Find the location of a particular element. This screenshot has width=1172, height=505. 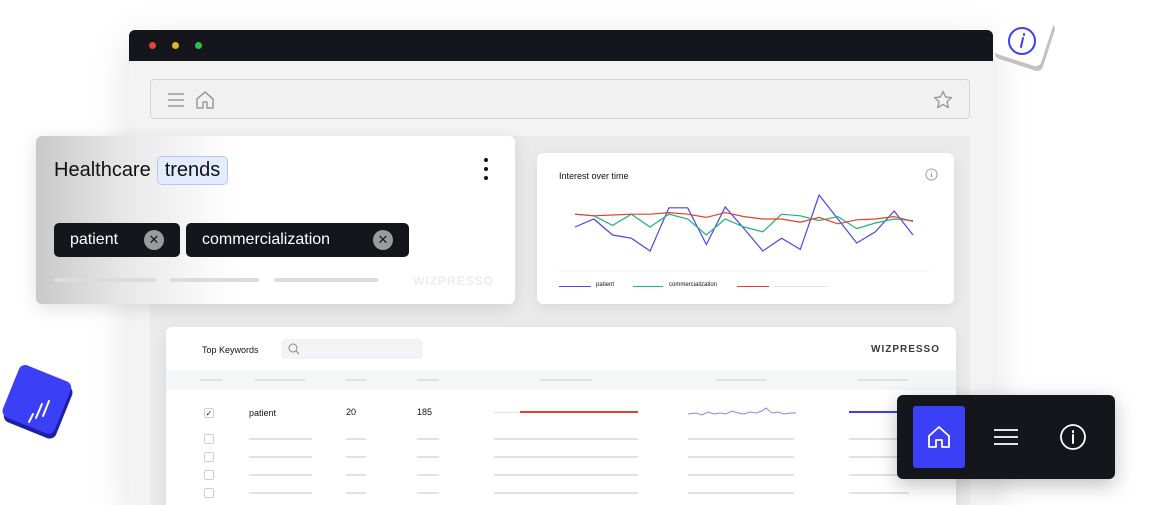

keywords-title: Top Keywords is located at coordinates (230, 350).